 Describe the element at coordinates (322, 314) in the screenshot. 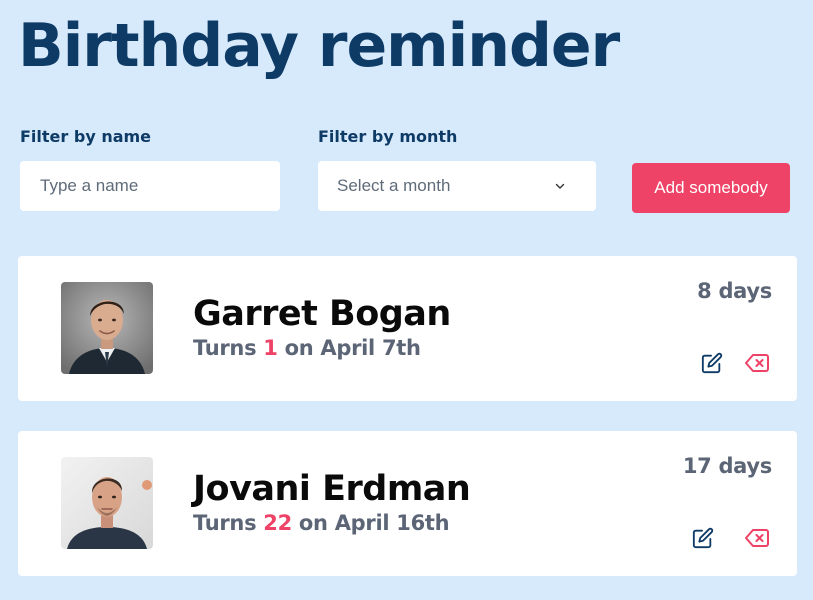

I see `person-name: Garret Bogan` at that location.